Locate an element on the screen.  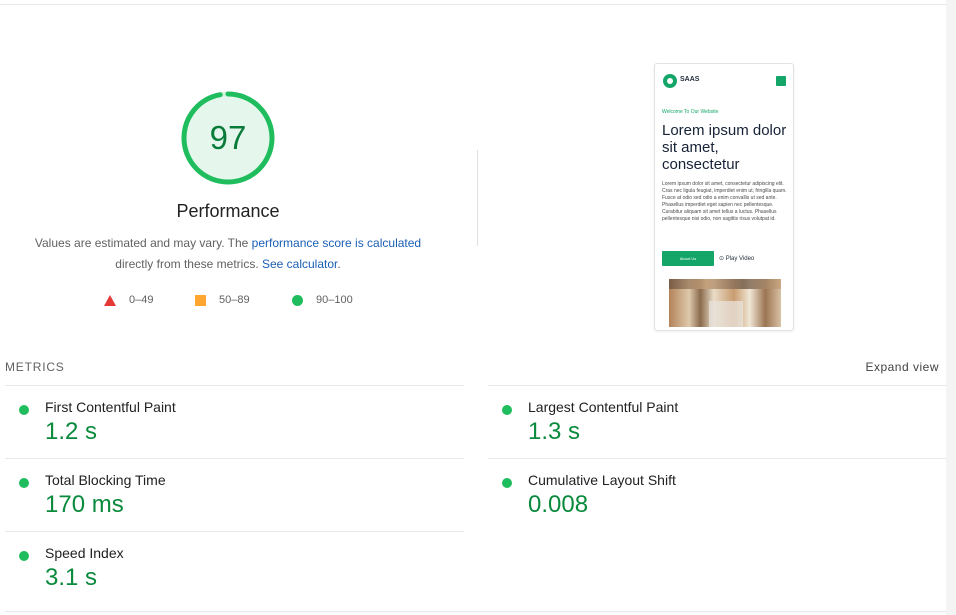
bottom-divider is located at coordinates (475, 611).